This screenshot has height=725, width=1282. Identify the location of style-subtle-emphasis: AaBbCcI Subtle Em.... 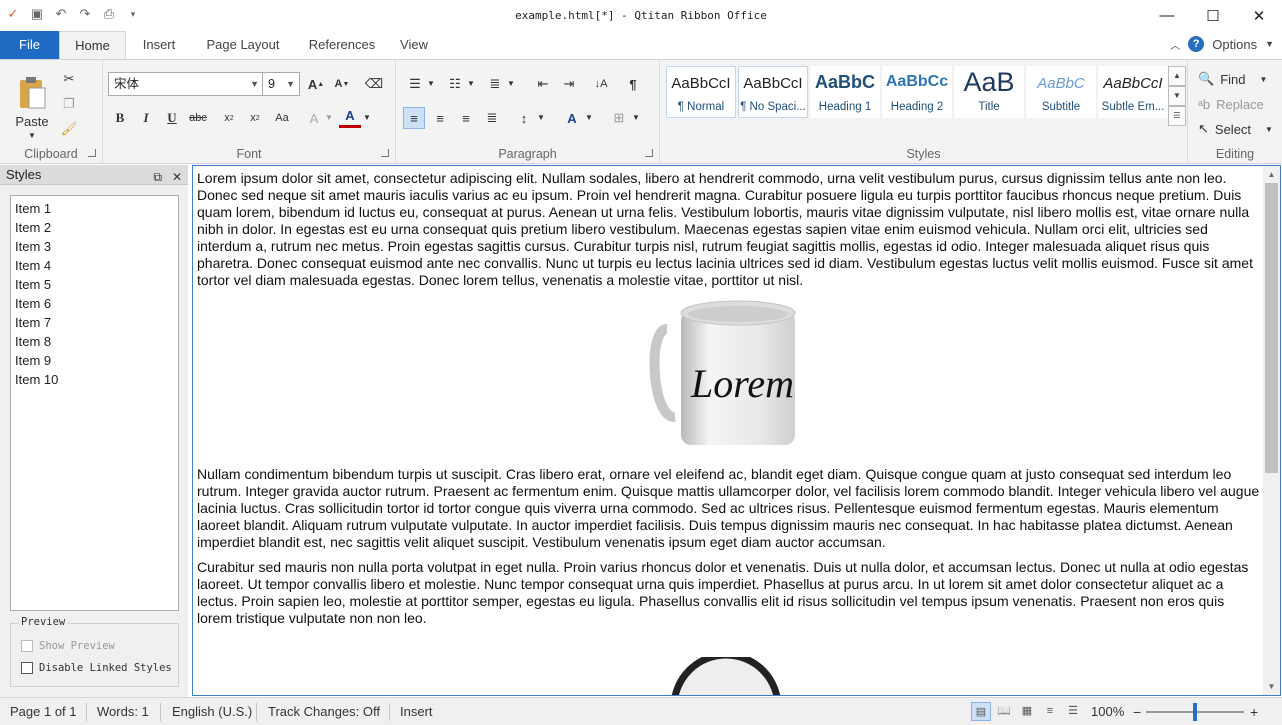
(1133, 92).